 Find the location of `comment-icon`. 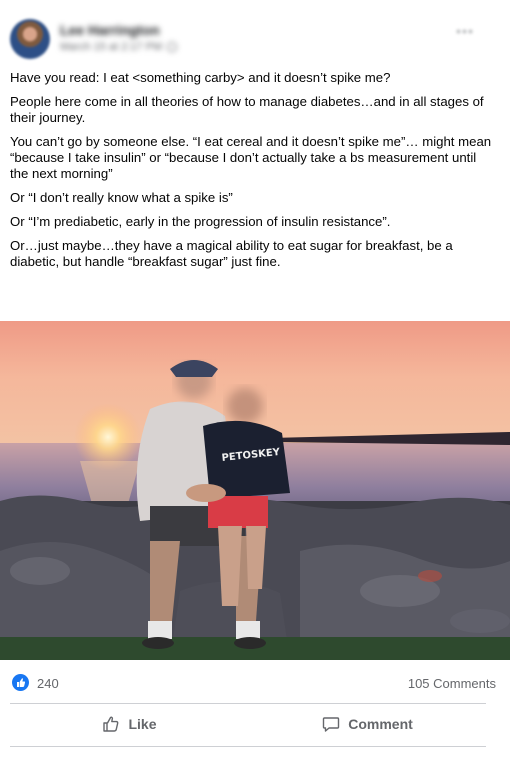

comment-icon is located at coordinates (331, 724).